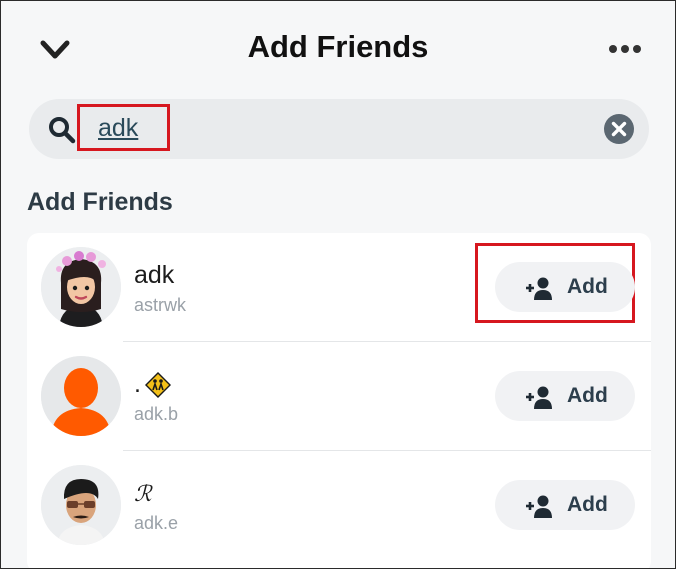 This screenshot has height=569, width=676. Describe the element at coordinates (81, 287) in the screenshot. I see `bitmoji-woman-avatar` at that location.